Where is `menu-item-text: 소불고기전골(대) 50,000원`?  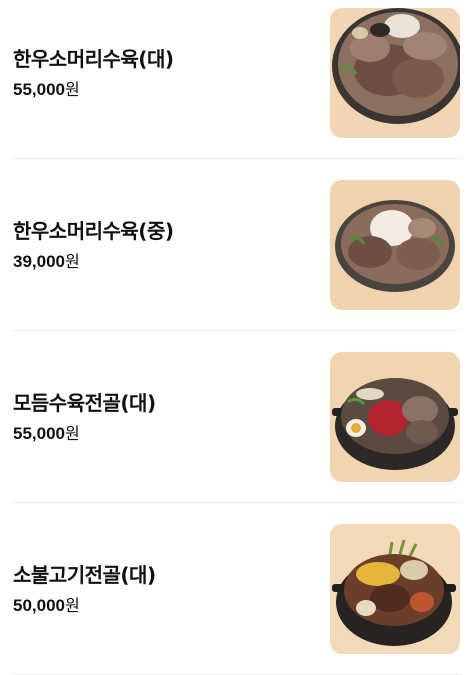 menu-item-text: 소불고기전골(대) 50,000원 is located at coordinates (84, 589).